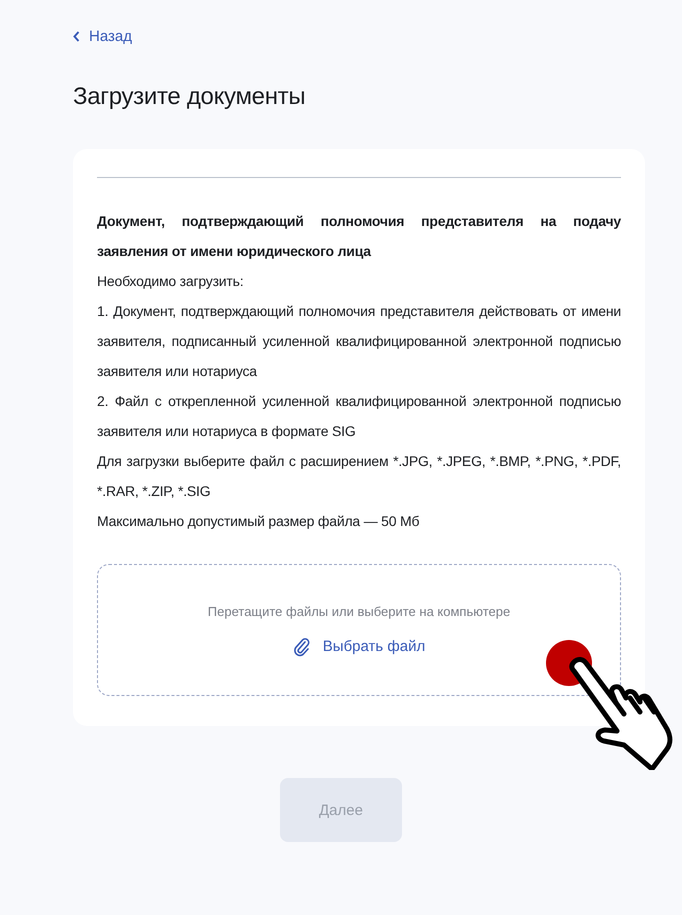  What do you see at coordinates (359, 416) in the screenshot?
I see `requirement-text: 2. Файл с открепленной усиленной квалифицированной электронной подписью заявителя или нотариуса в формате SIG` at bounding box center [359, 416].